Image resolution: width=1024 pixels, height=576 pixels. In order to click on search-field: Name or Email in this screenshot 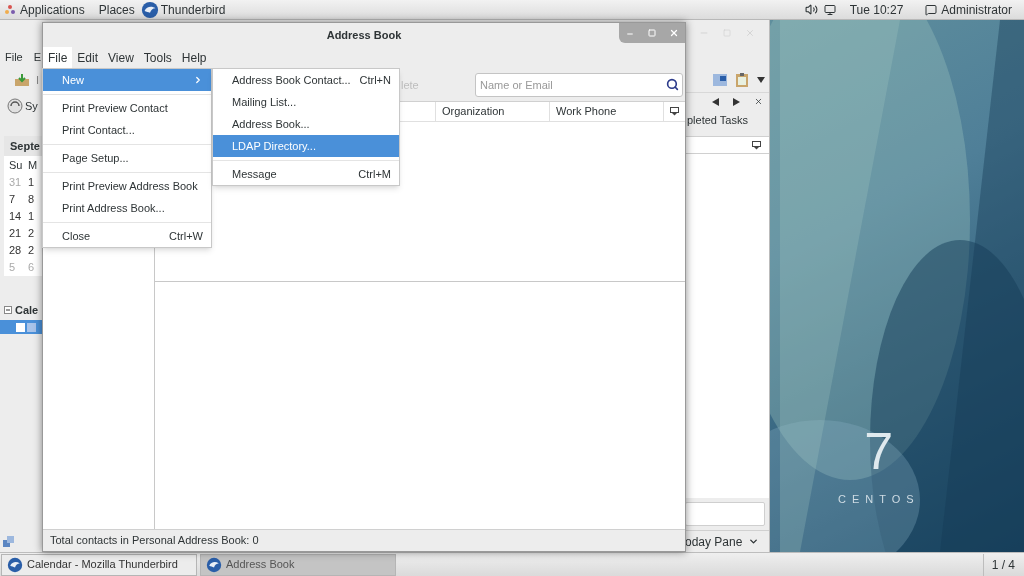, I will do `click(579, 85)`.